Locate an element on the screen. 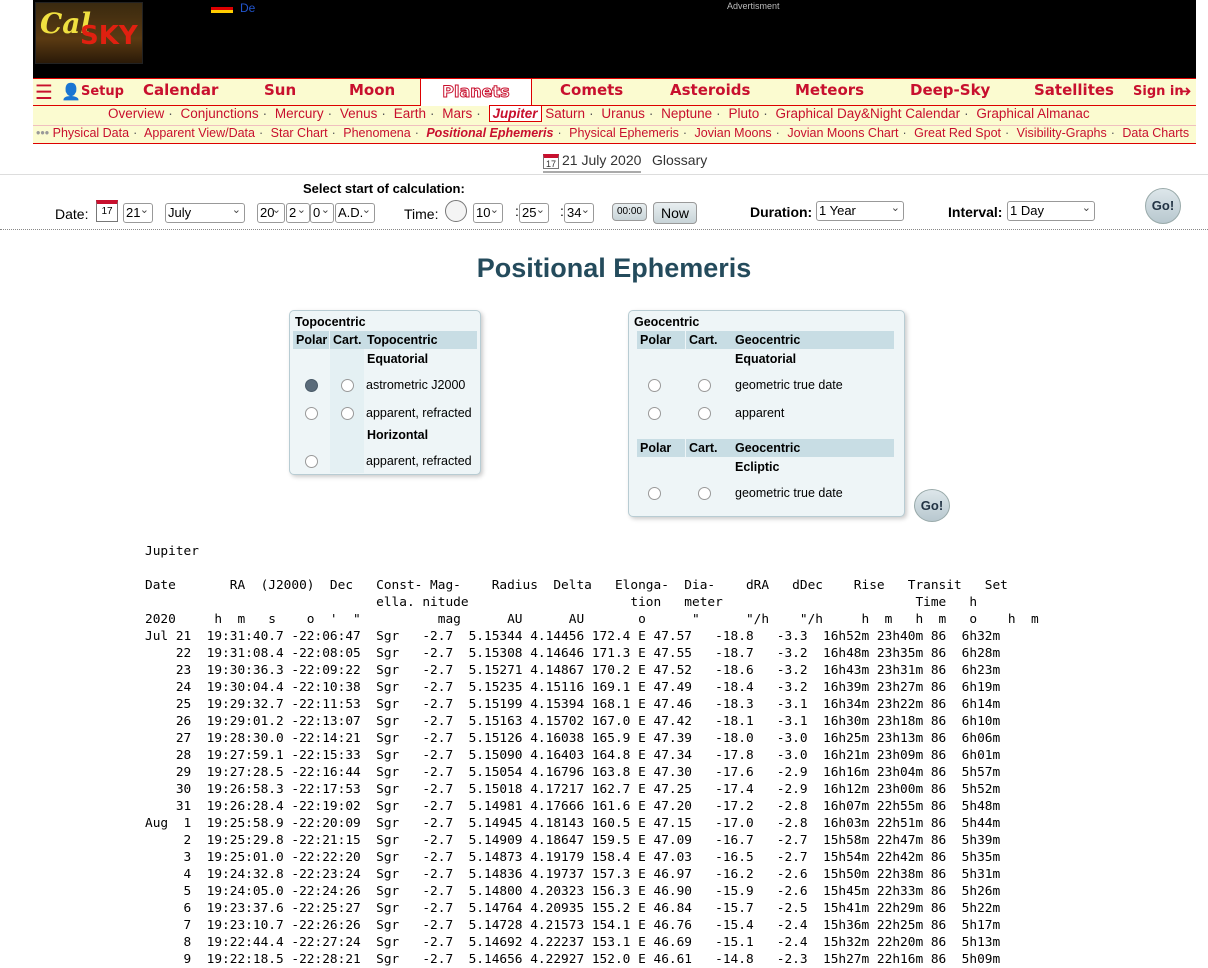  calendar-icon: 17 is located at coordinates (551, 161).